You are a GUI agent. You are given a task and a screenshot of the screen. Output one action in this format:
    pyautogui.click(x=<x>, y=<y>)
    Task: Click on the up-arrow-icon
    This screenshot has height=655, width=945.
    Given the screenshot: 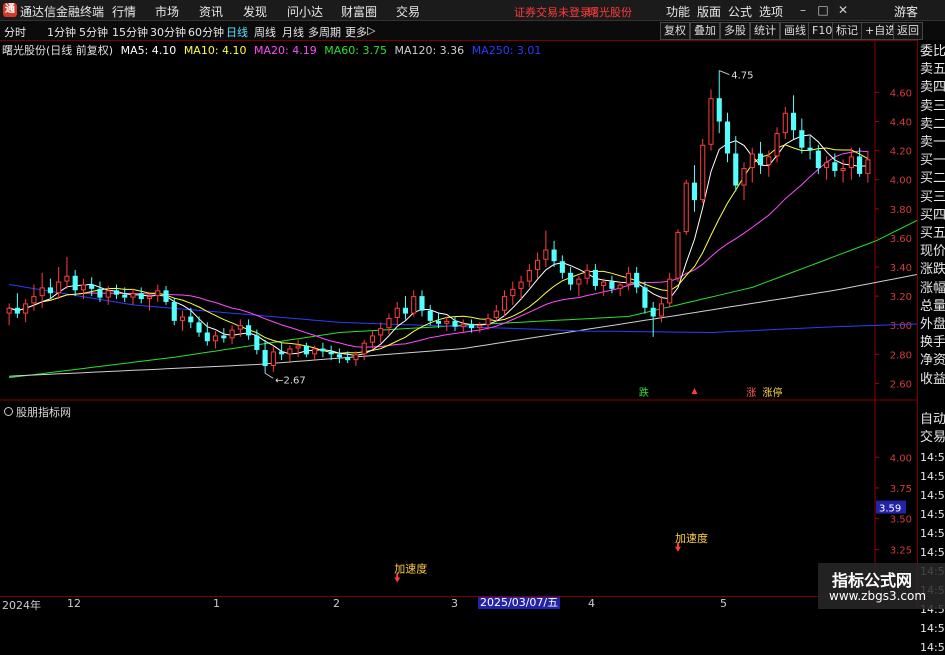 What is the action you would take?
    pyautogui.click(x=694, y=391)
    